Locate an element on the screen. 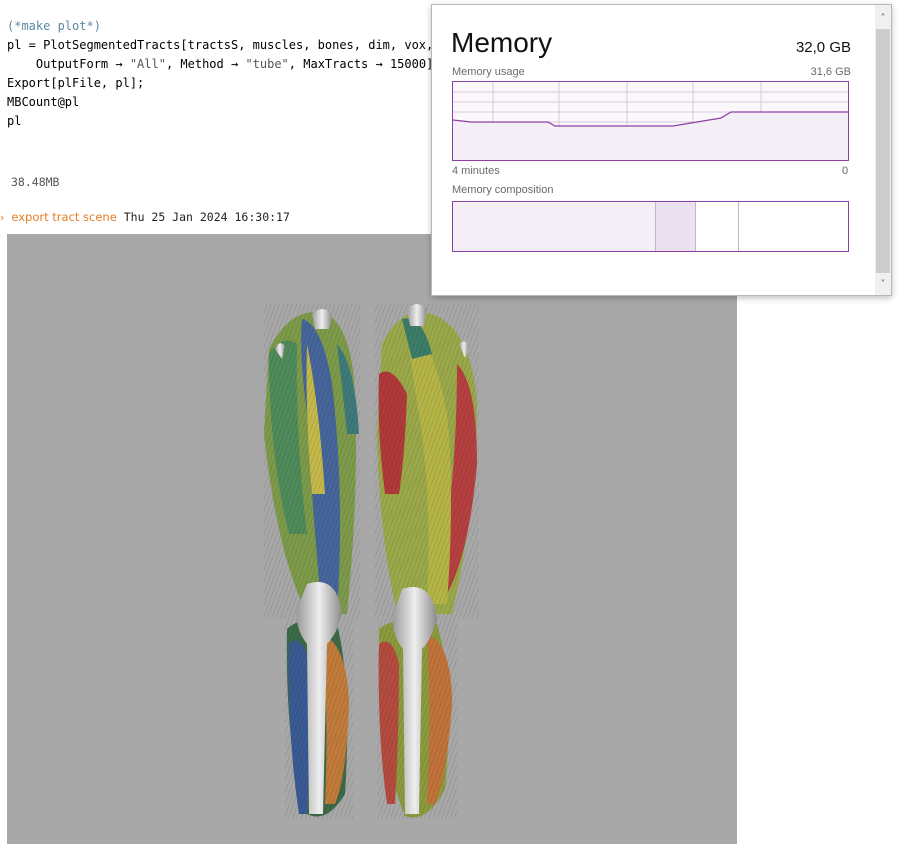  output-mbcount: 38.48MB is located at coordinates (35, 182).